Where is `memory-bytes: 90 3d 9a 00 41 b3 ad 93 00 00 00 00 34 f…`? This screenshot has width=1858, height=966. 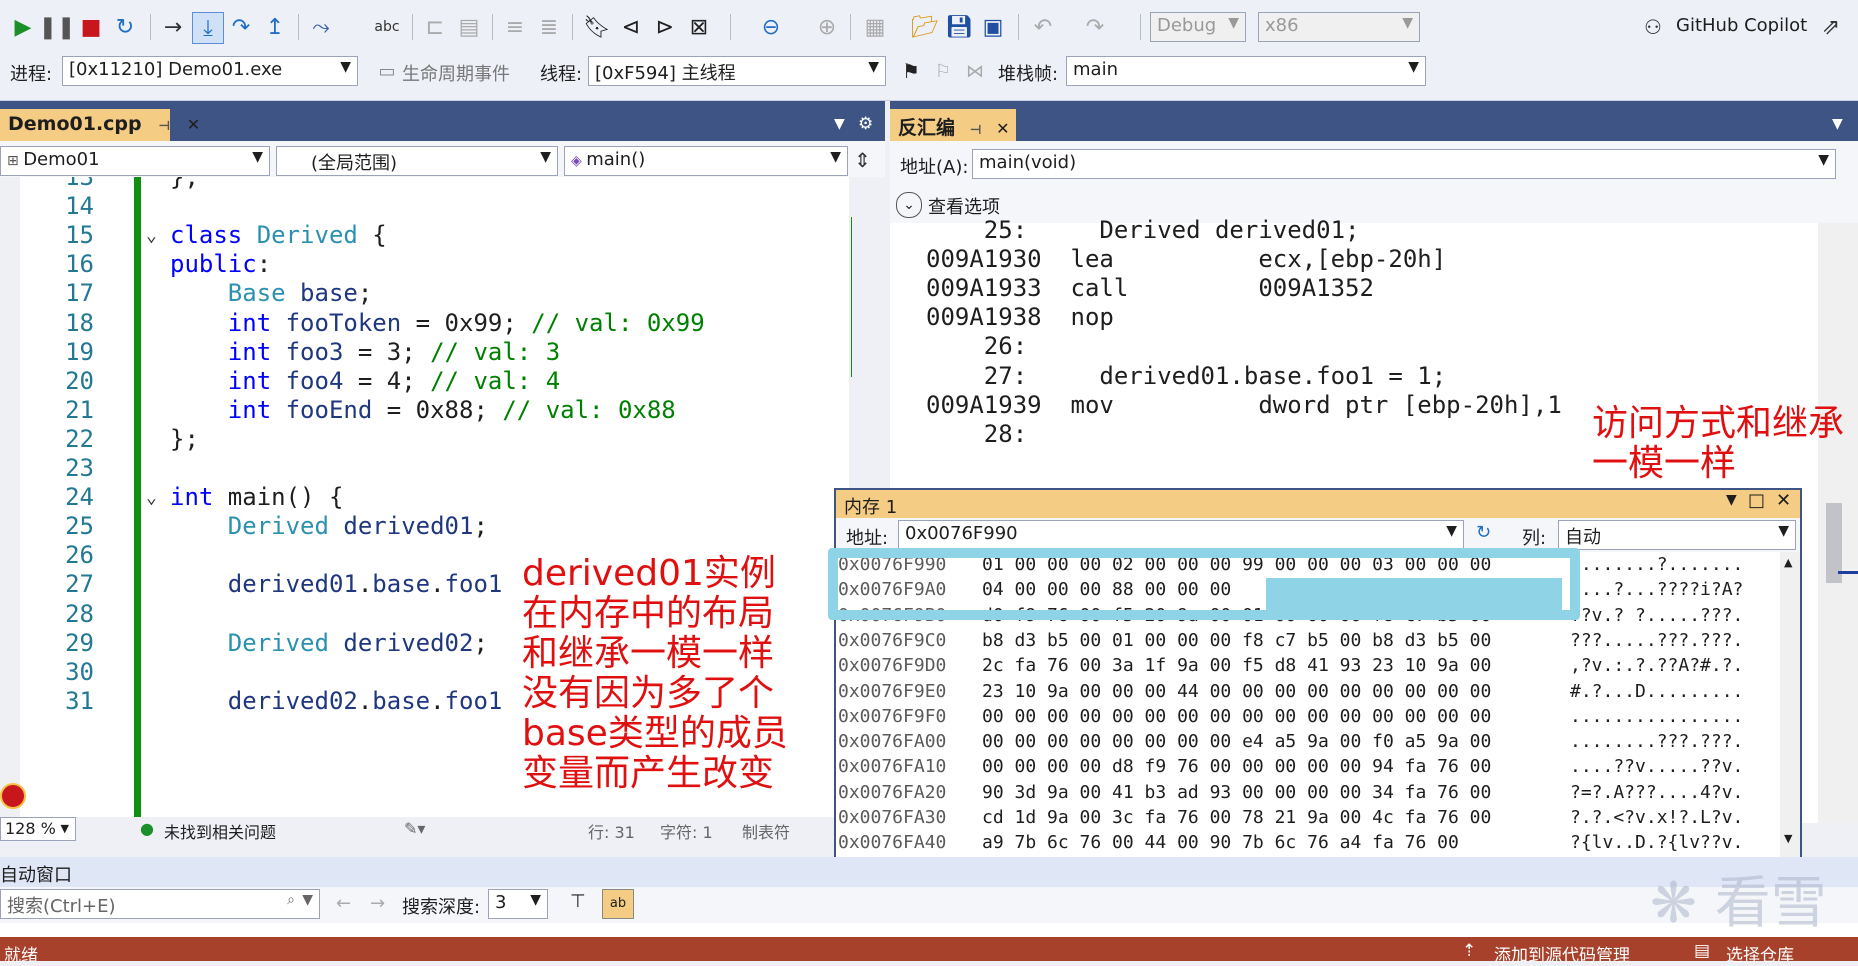
memory-bytes: 90 3d 9a 00 41 b3 ad 93 00 00 00 00 34 f… is located at coordinates (1236, 793).